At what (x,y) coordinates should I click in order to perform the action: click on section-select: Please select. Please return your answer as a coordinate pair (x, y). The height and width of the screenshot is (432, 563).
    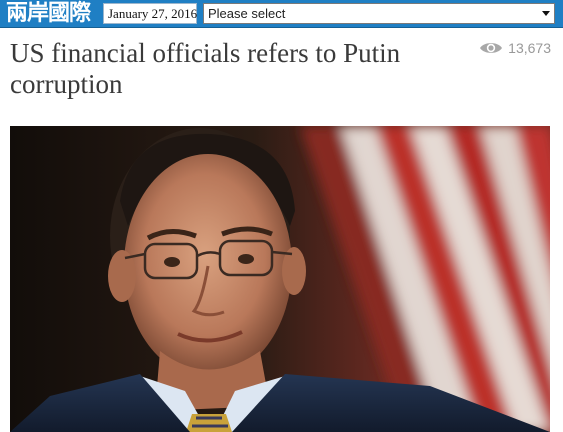
    Looking at the image, I should click on (379, 13).